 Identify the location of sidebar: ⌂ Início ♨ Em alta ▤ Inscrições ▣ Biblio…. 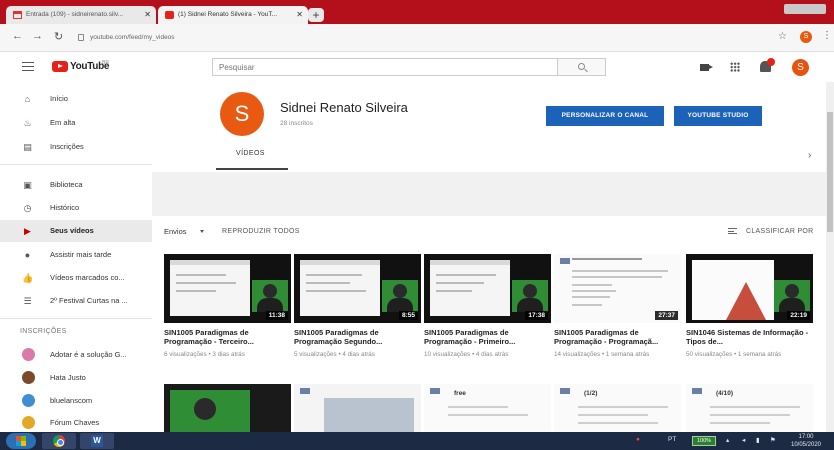
(76, 257).